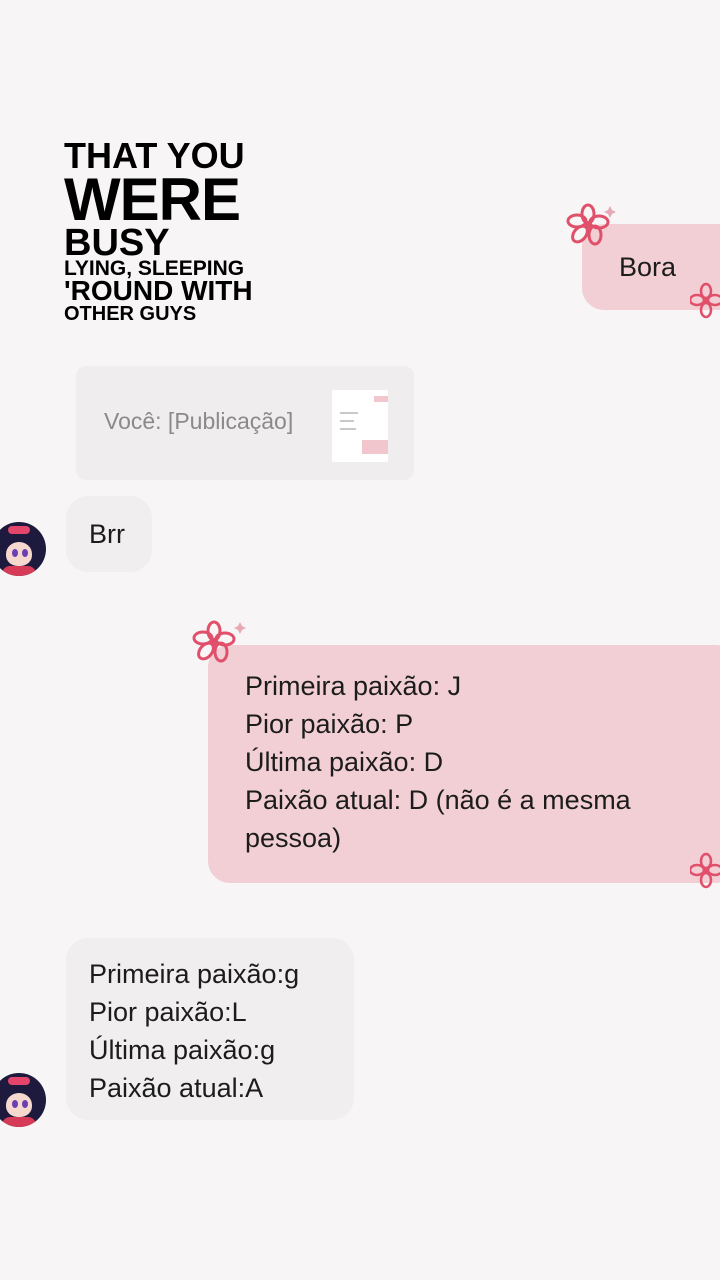 The height and width of the screenshot is (1280, 720). I want to click on message-line: Paixão atual:A, so click(176, 1088).